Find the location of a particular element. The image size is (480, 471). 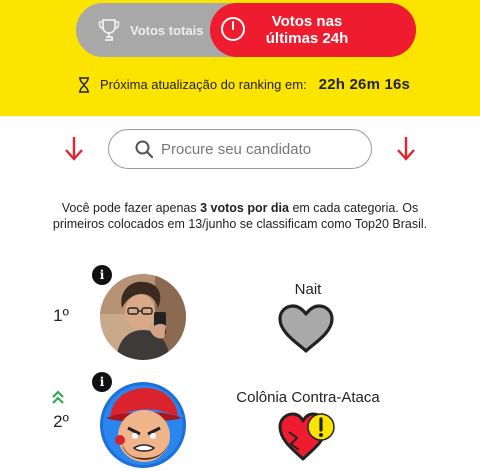

rules-text-start: Você pode fazer apenas is located at coordinates (131, 208).